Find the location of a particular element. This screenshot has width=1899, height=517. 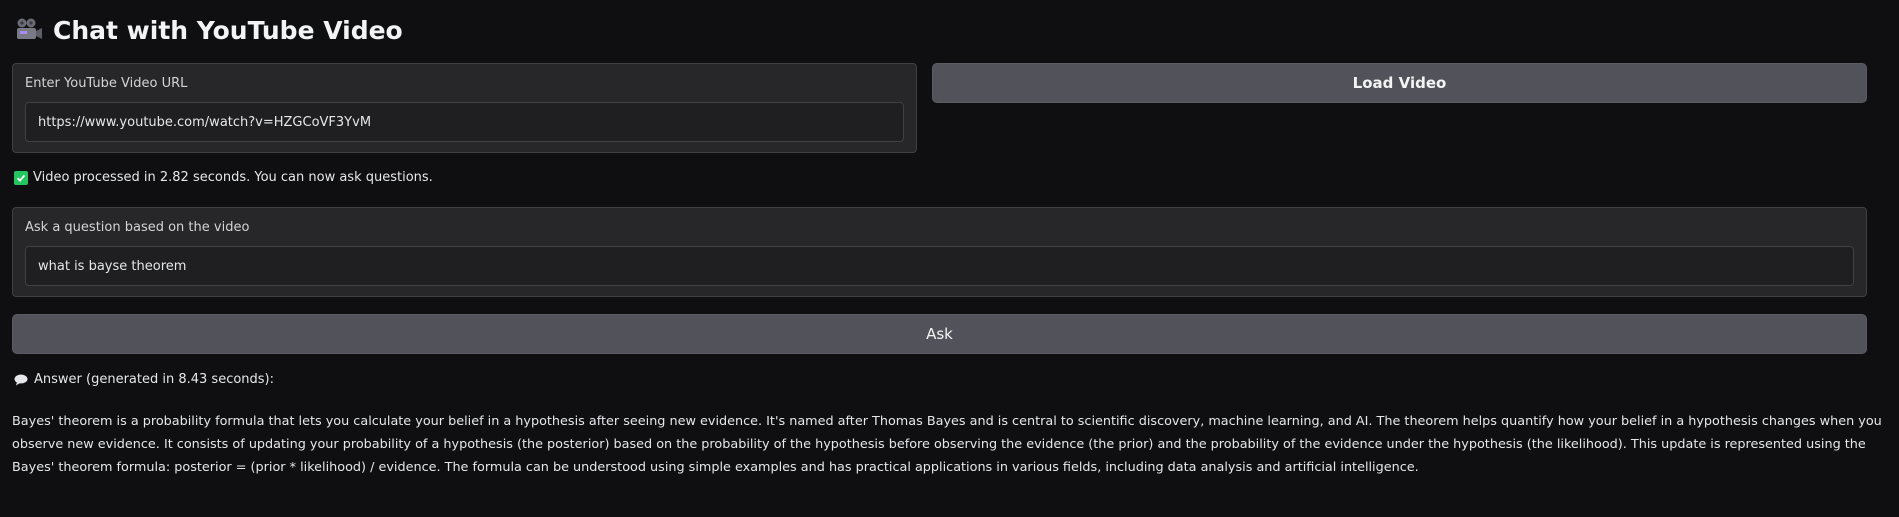

answer-header: Answer (generated in 8.43 seconds): is located at coordinates (144, 379).